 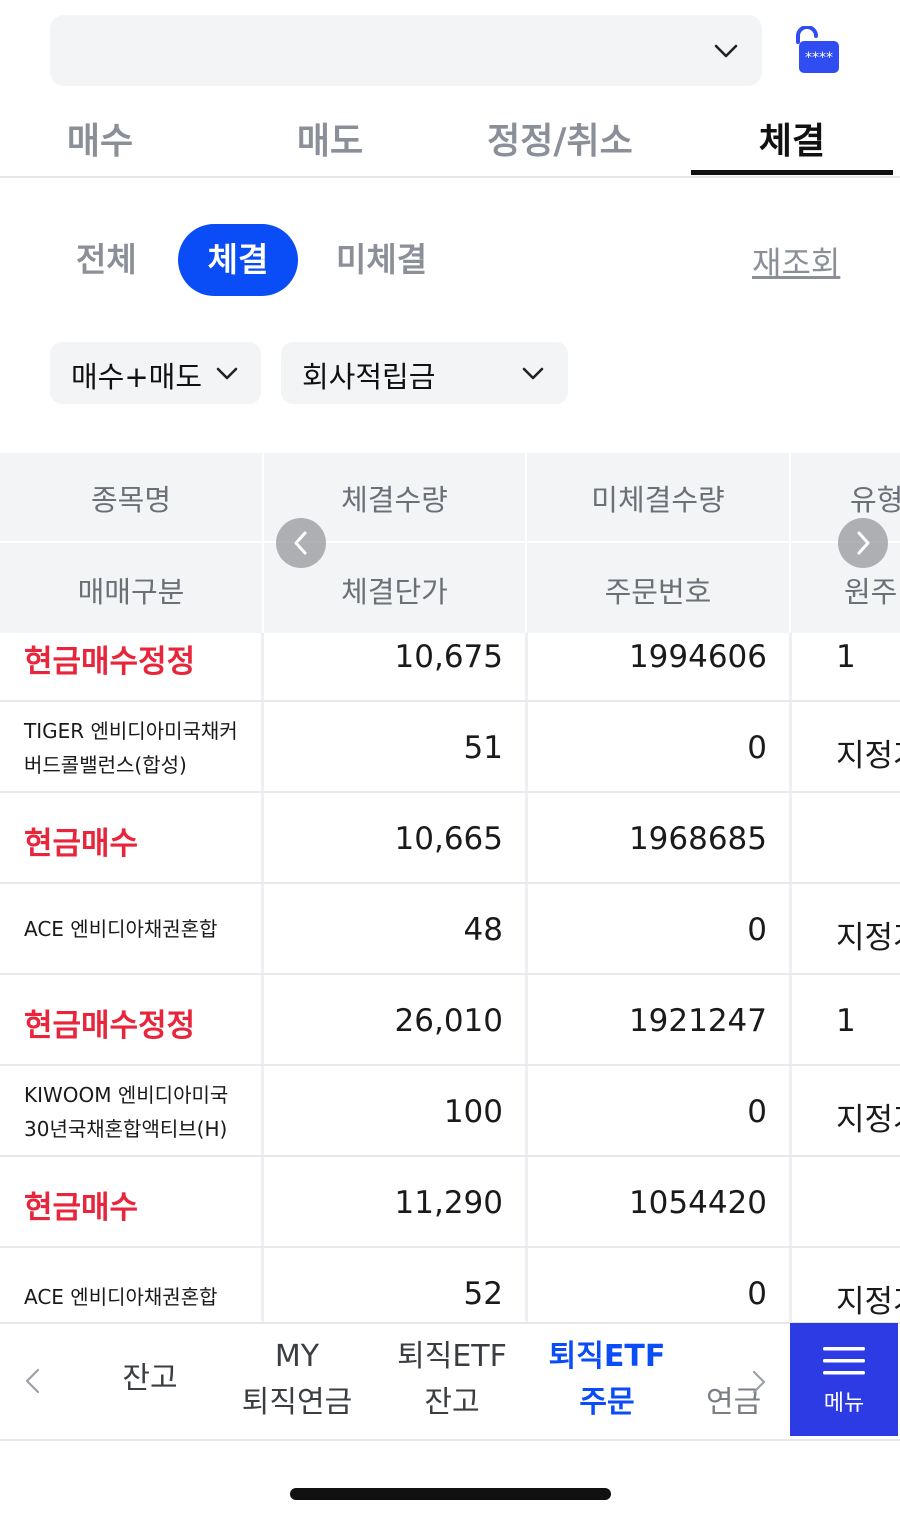 I want to click on tab-buy: 매수, so click(x=100, y=137).